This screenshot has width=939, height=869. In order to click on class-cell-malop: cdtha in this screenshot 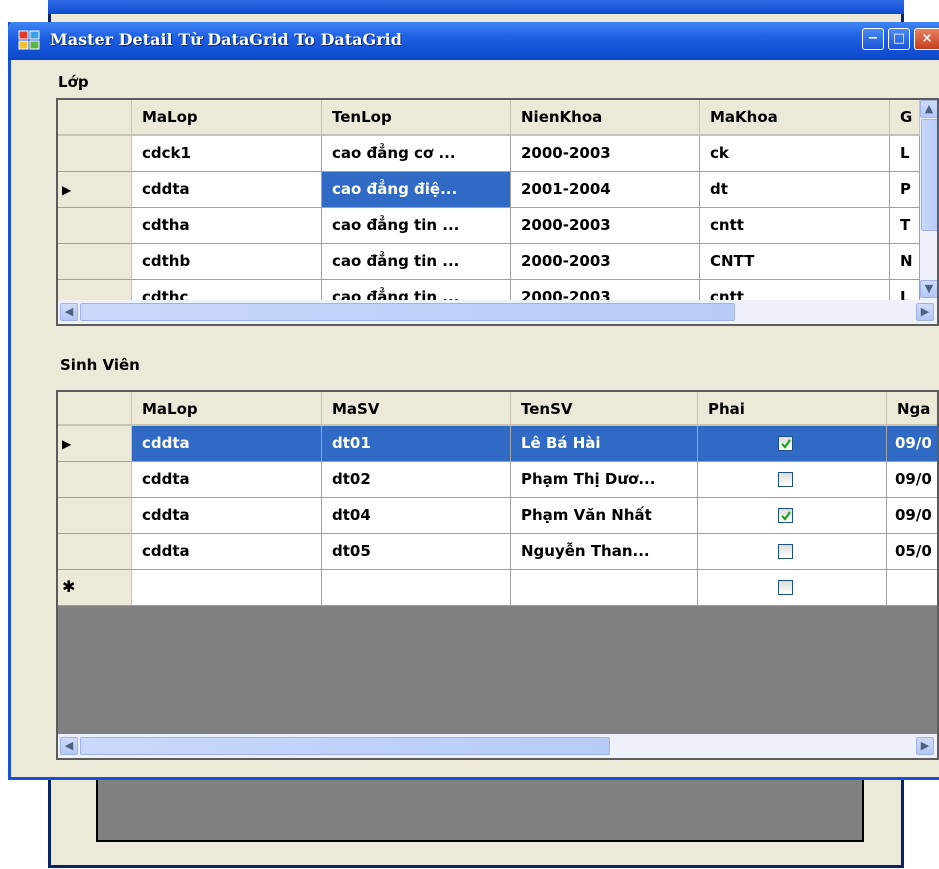, I will do `click(227, 226)`.